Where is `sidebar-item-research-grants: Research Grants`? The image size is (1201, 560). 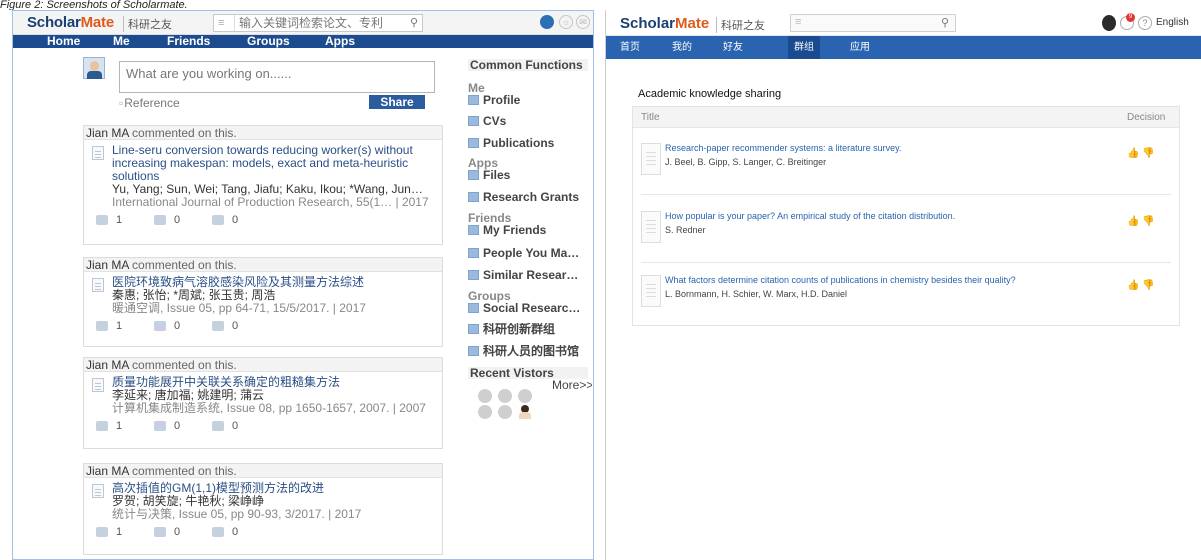
sidebar-item-research-grants: Research Grants is located at coordinates (528, 197).